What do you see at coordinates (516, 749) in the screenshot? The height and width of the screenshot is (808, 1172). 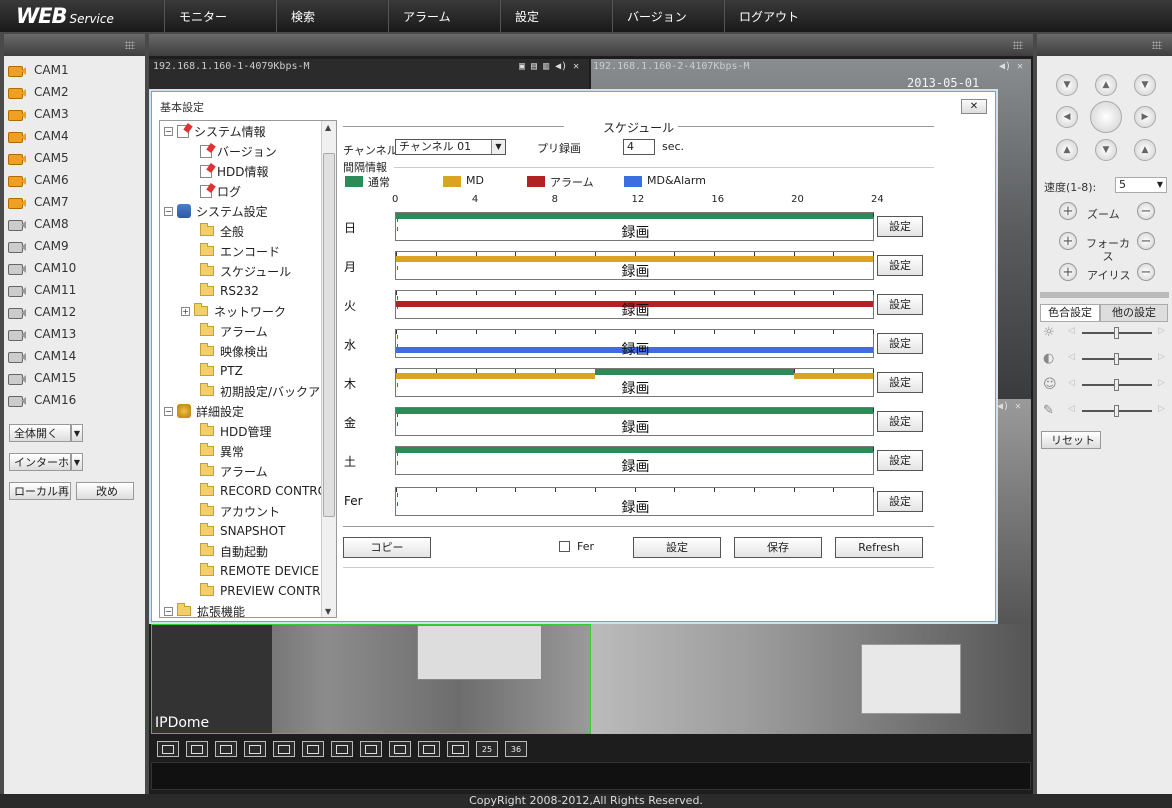 I see `layout-button: 36` at bounding box center [516, 749].